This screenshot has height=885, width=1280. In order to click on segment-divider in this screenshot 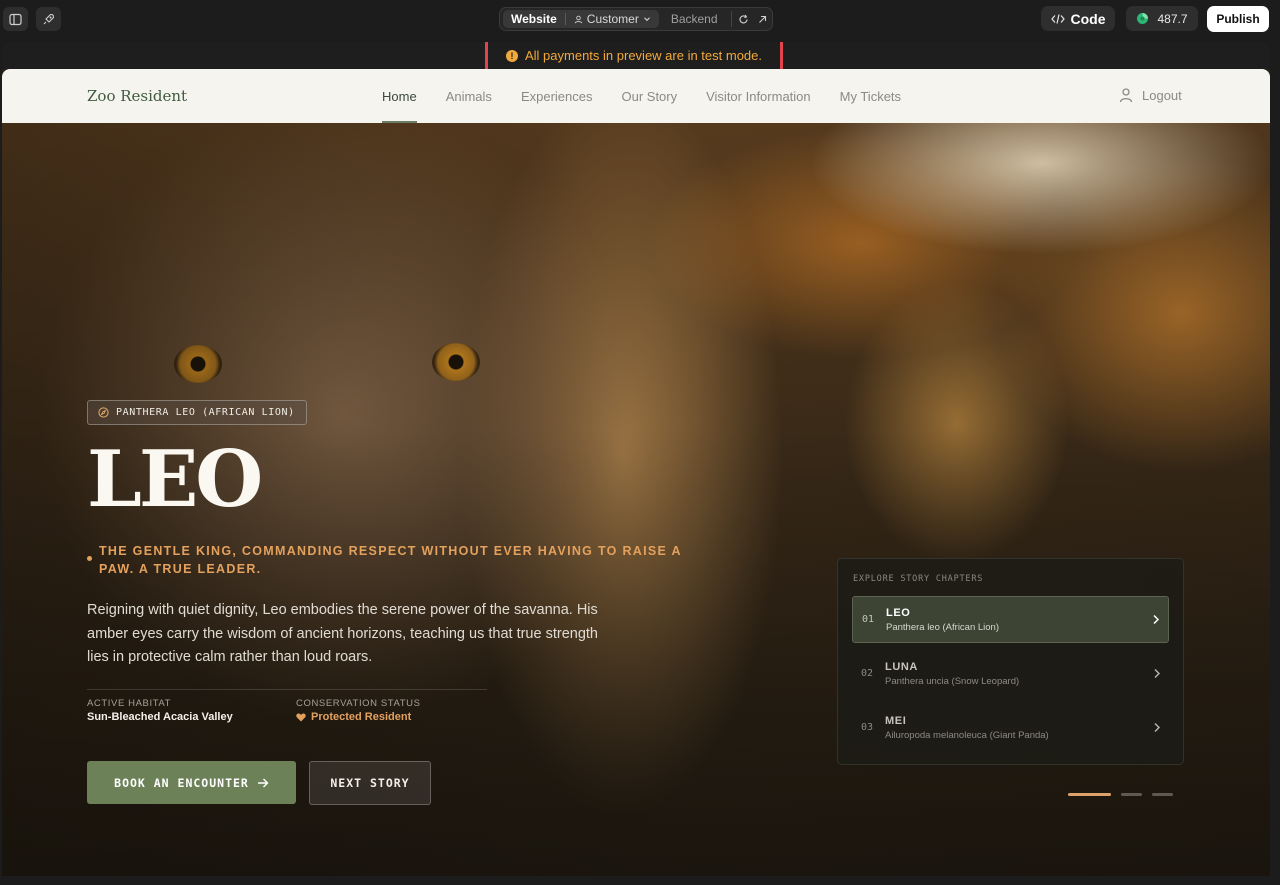, I will do `click(565, 19)`.